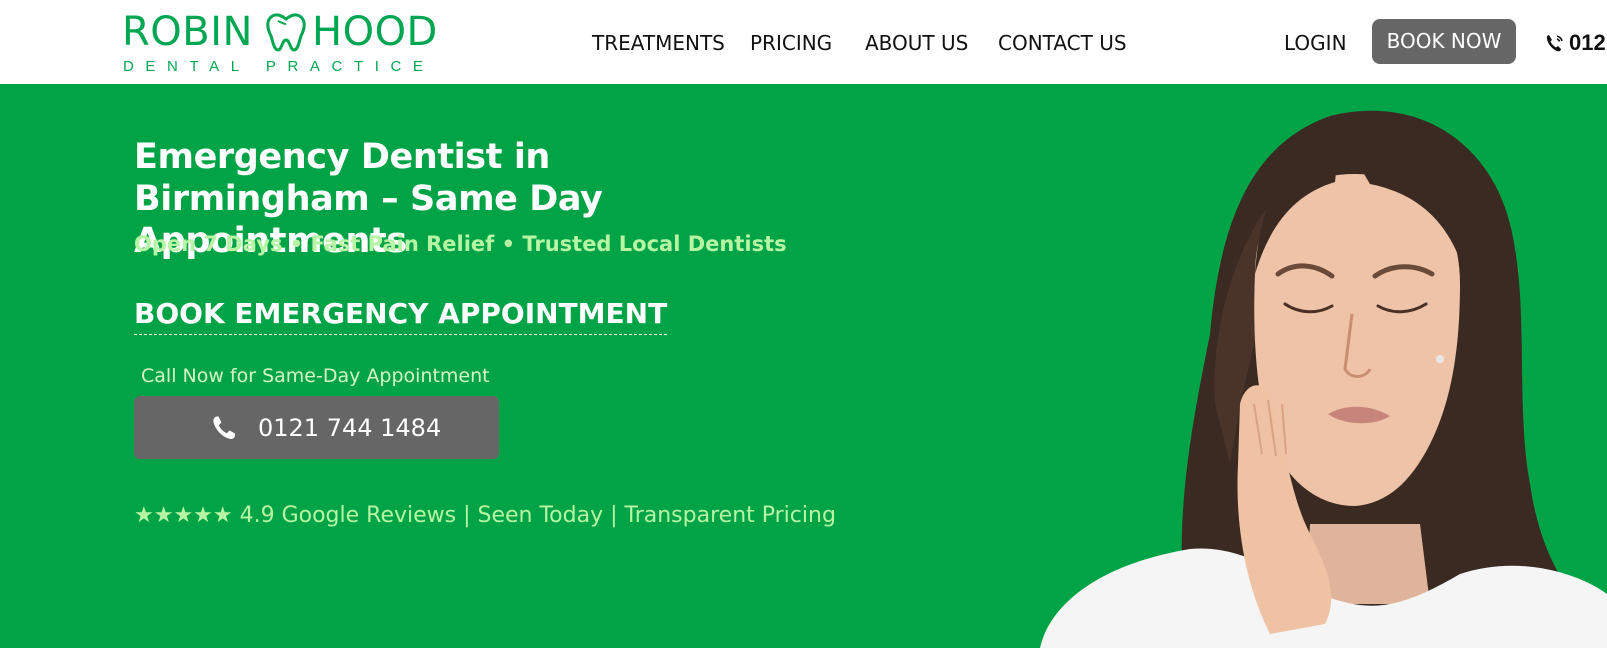 The width and height of the screenshot is (1607, 660). I want to click on call-phone-button: 0121 744 1484, so click(316, 427).